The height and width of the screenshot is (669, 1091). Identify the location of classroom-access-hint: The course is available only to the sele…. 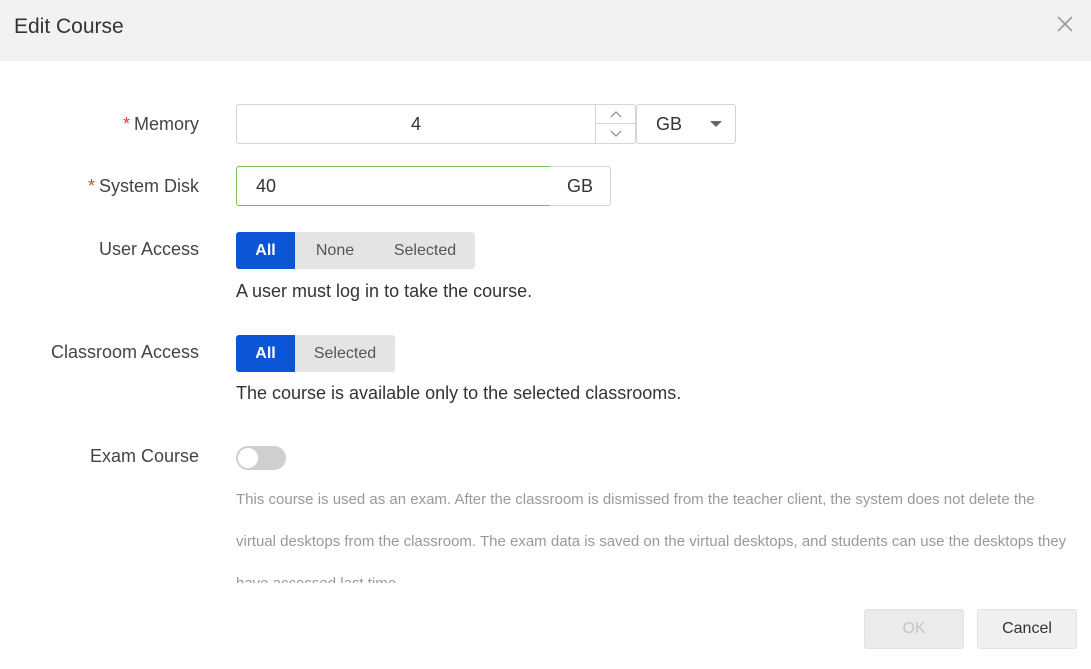
(459, 393).